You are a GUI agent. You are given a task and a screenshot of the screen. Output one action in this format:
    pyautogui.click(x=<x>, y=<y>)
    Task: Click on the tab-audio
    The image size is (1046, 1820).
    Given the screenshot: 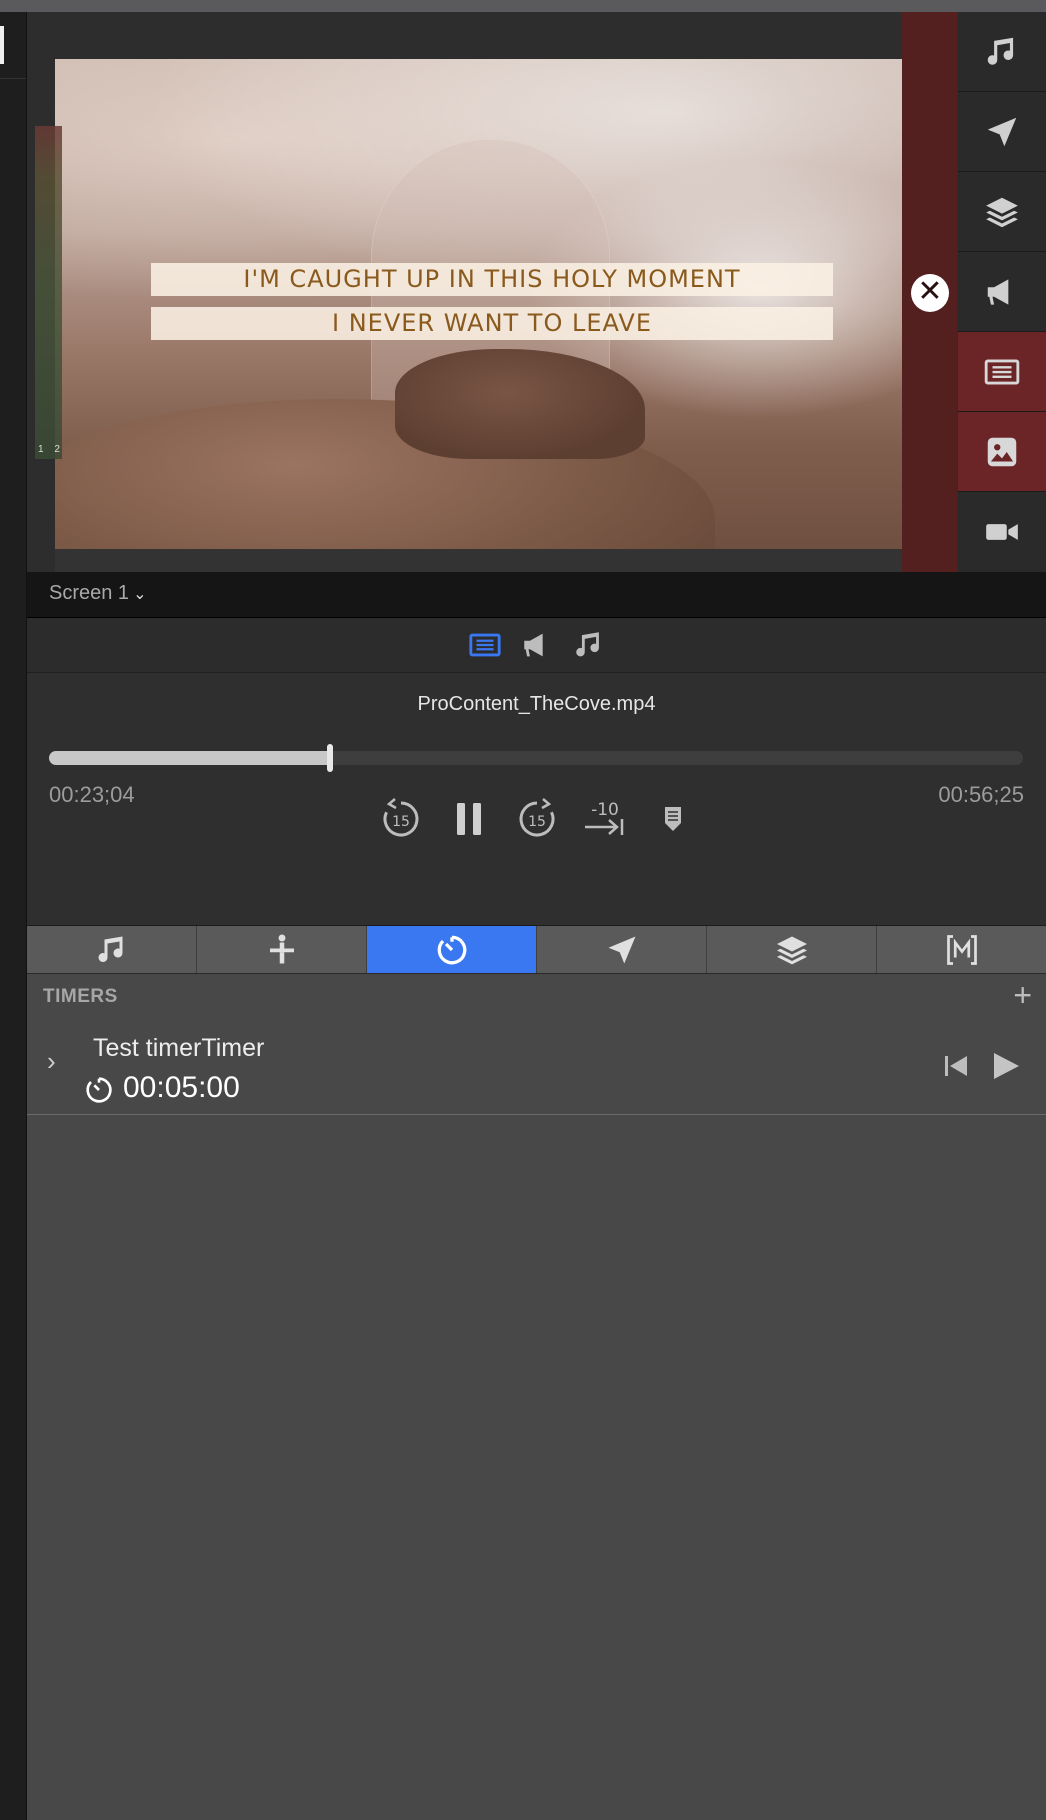 What is the action you would take?
    pyautogui.click(x=589, y=645)
    